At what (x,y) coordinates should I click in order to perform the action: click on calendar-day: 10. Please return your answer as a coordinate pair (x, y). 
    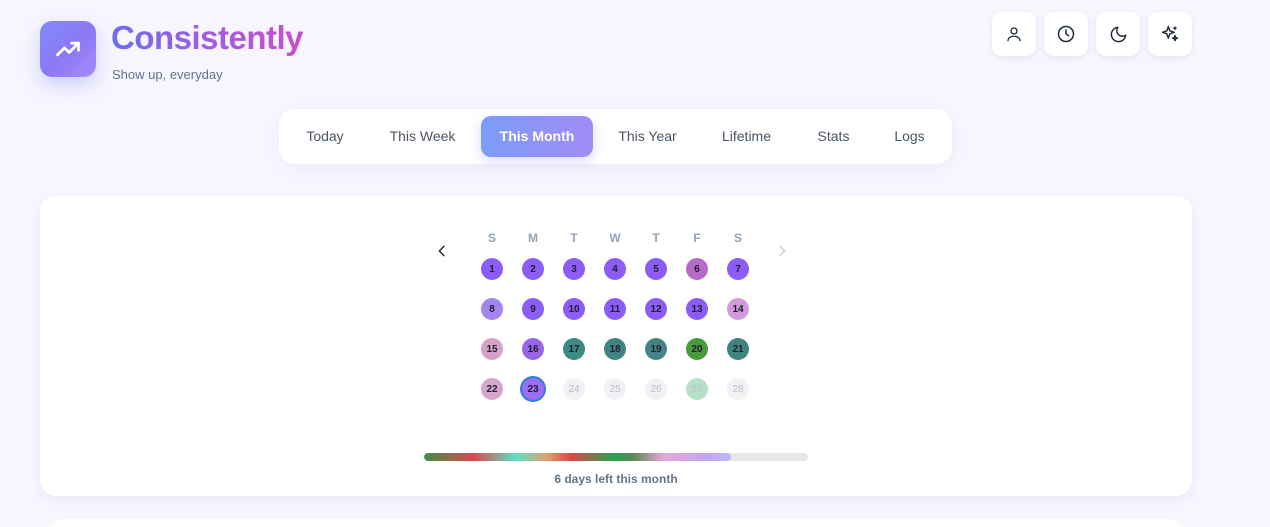
    Looking at the image, I should click on (574, 309).